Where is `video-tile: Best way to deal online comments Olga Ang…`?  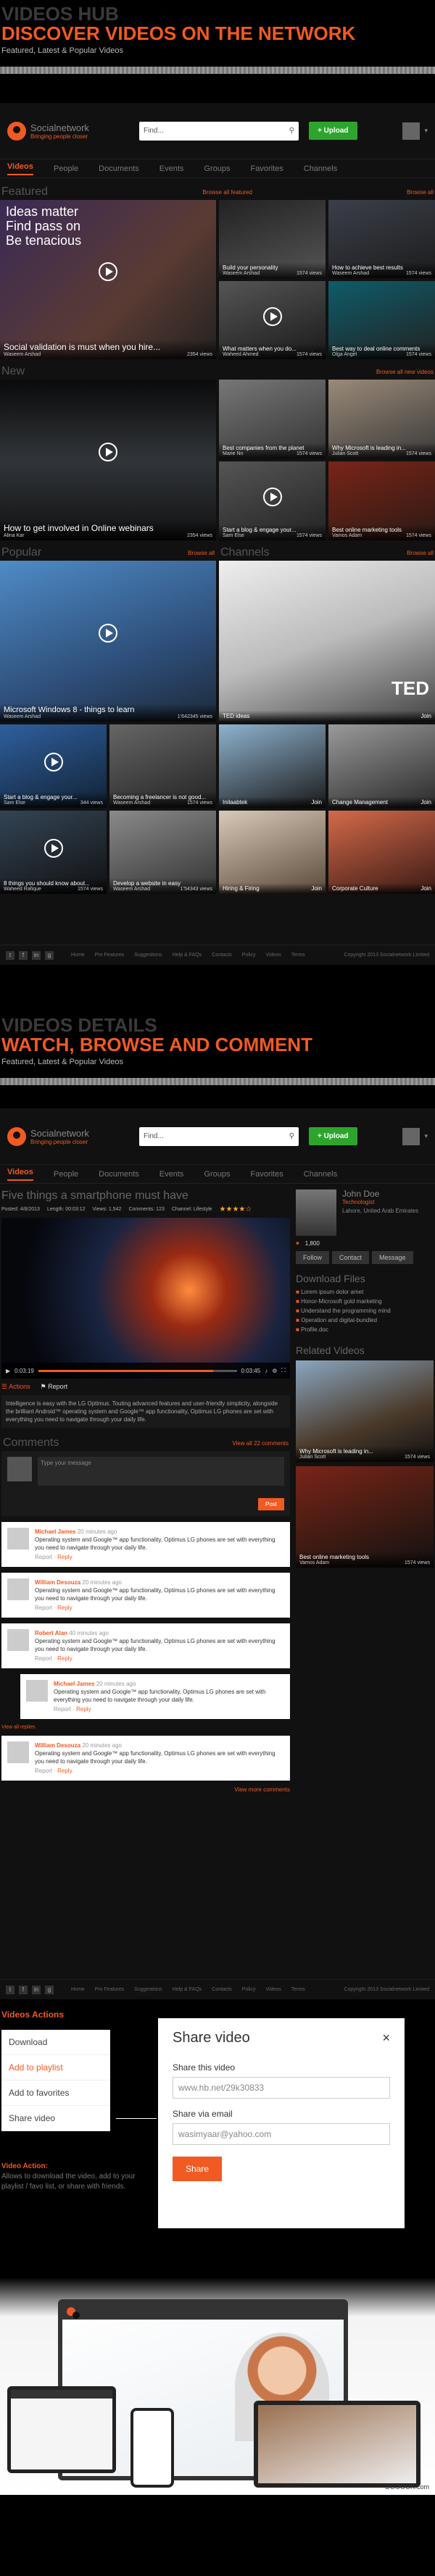 video-tile: Best way to deal online comments Olga Ang… is located at coordinates (381, 320).